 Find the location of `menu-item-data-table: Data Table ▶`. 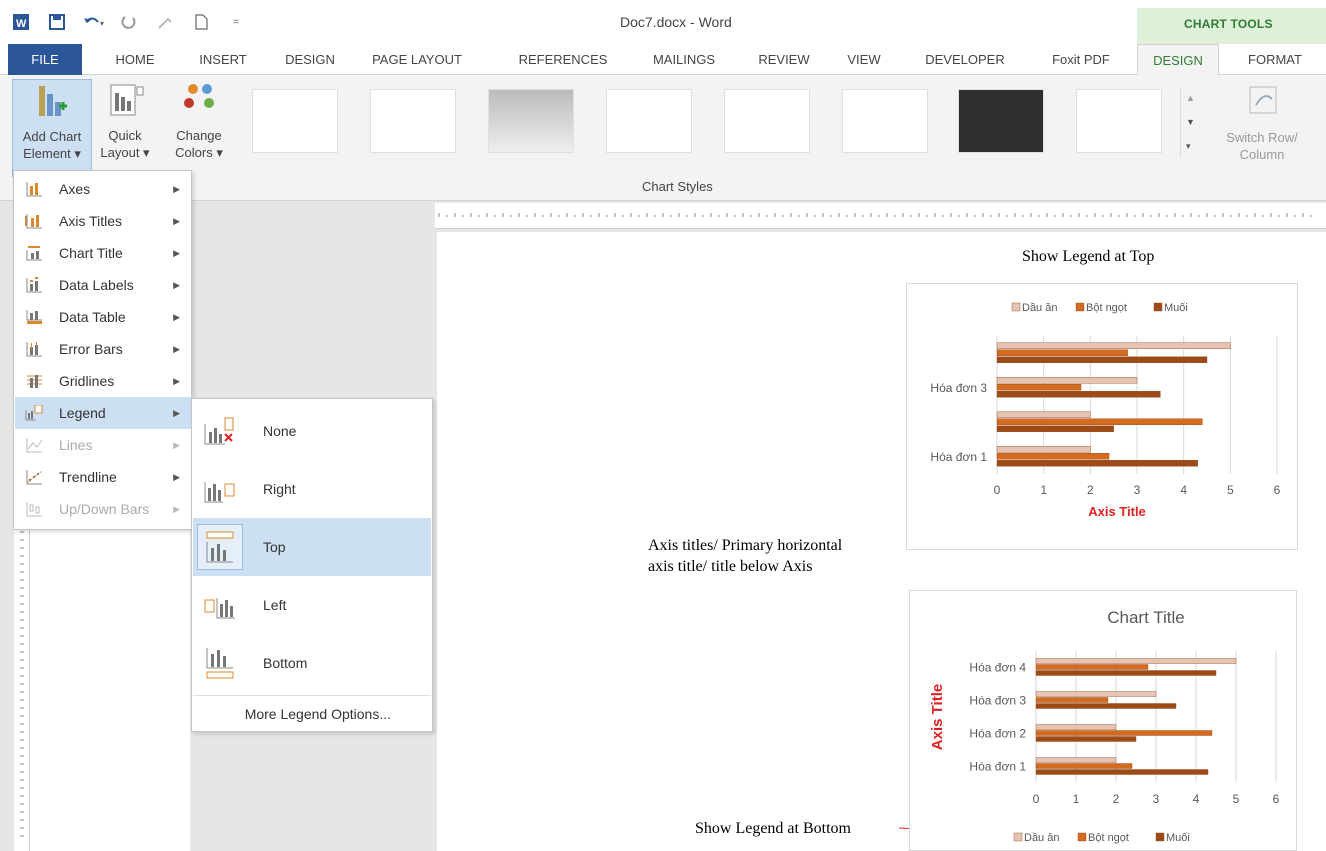

menu-item-data-table: Data Table ▶ is located at coordinates (103, 317).